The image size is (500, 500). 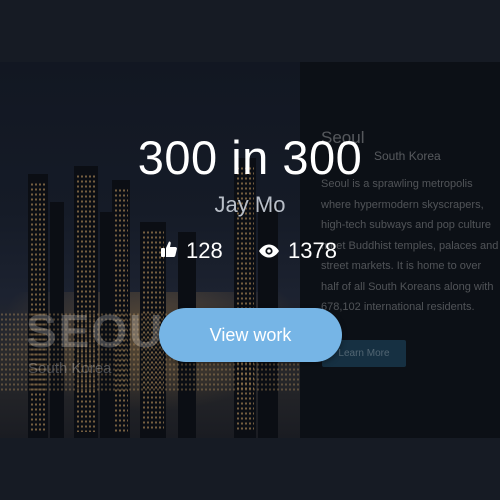 I want to click on project-stats: 128 1378, so click(x=250, y=252).